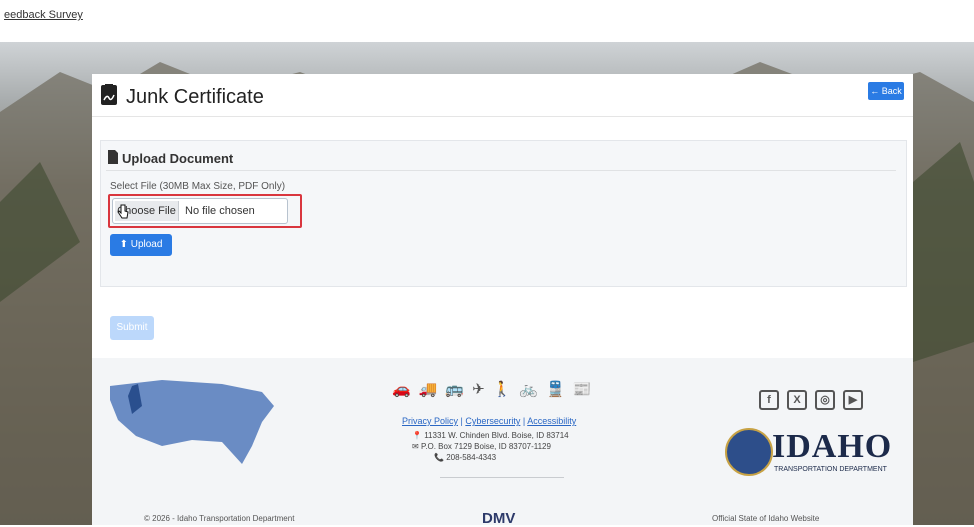 The image size is (974, 527). Describe the element at coordinates (886, 91) in the screenshot. I see `back-button: ← Back` at that location.